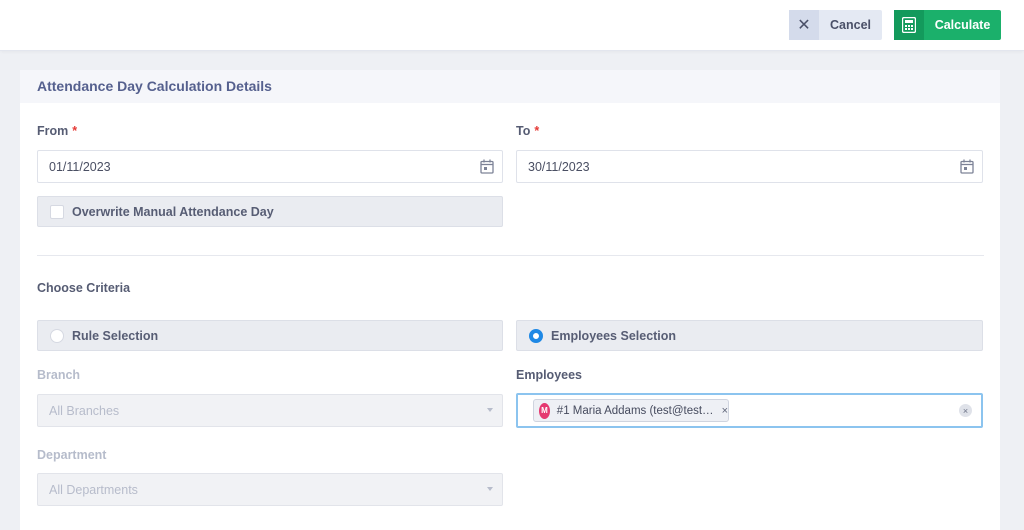 Image resolution: width=1024 pixels, height=530 pixels. I want to click on top-toolbar: ✕ Cancel Calculate, so click(512, 25).